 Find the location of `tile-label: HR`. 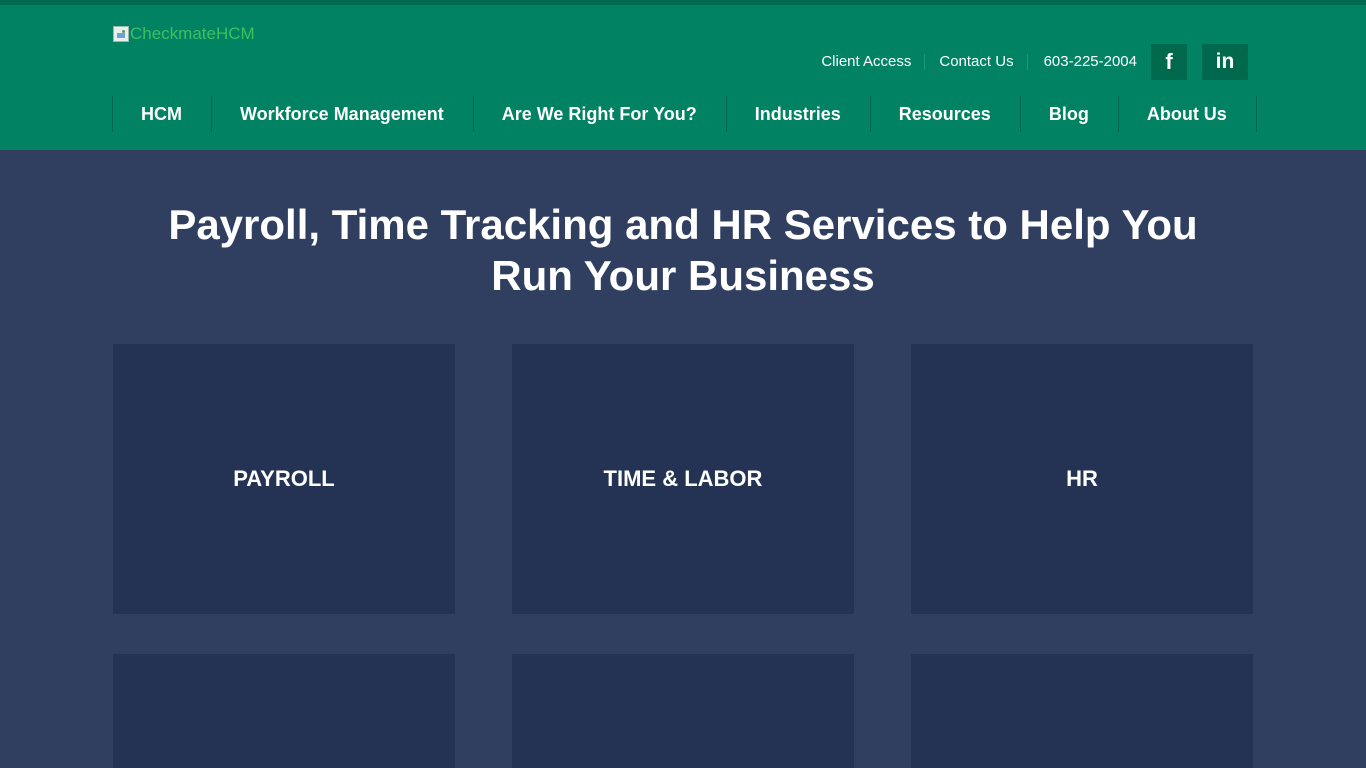

tile-label: HR is located at coordinates (1082, 478).